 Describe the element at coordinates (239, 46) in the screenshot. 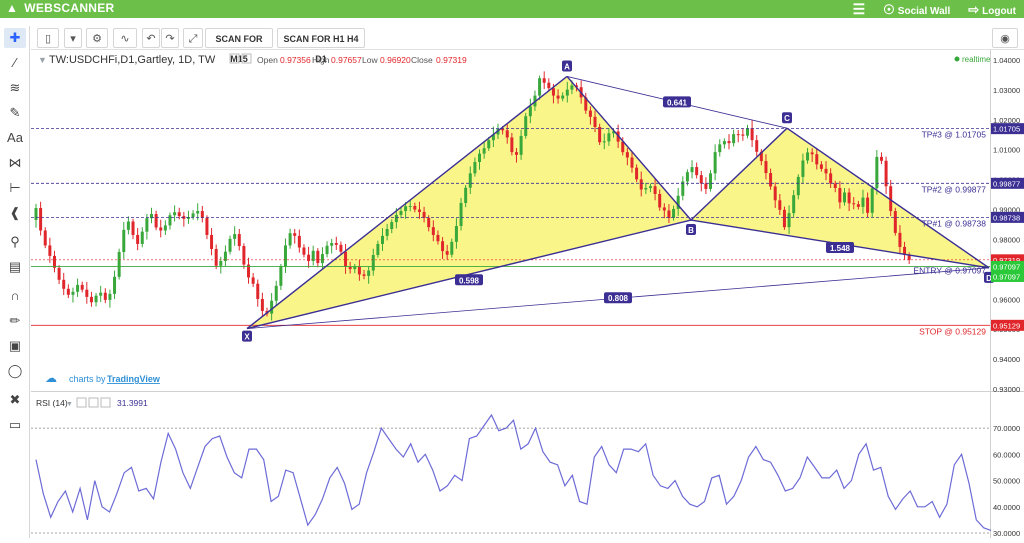

I see `scan-m15-button: SCAN FOR M15` at that location.